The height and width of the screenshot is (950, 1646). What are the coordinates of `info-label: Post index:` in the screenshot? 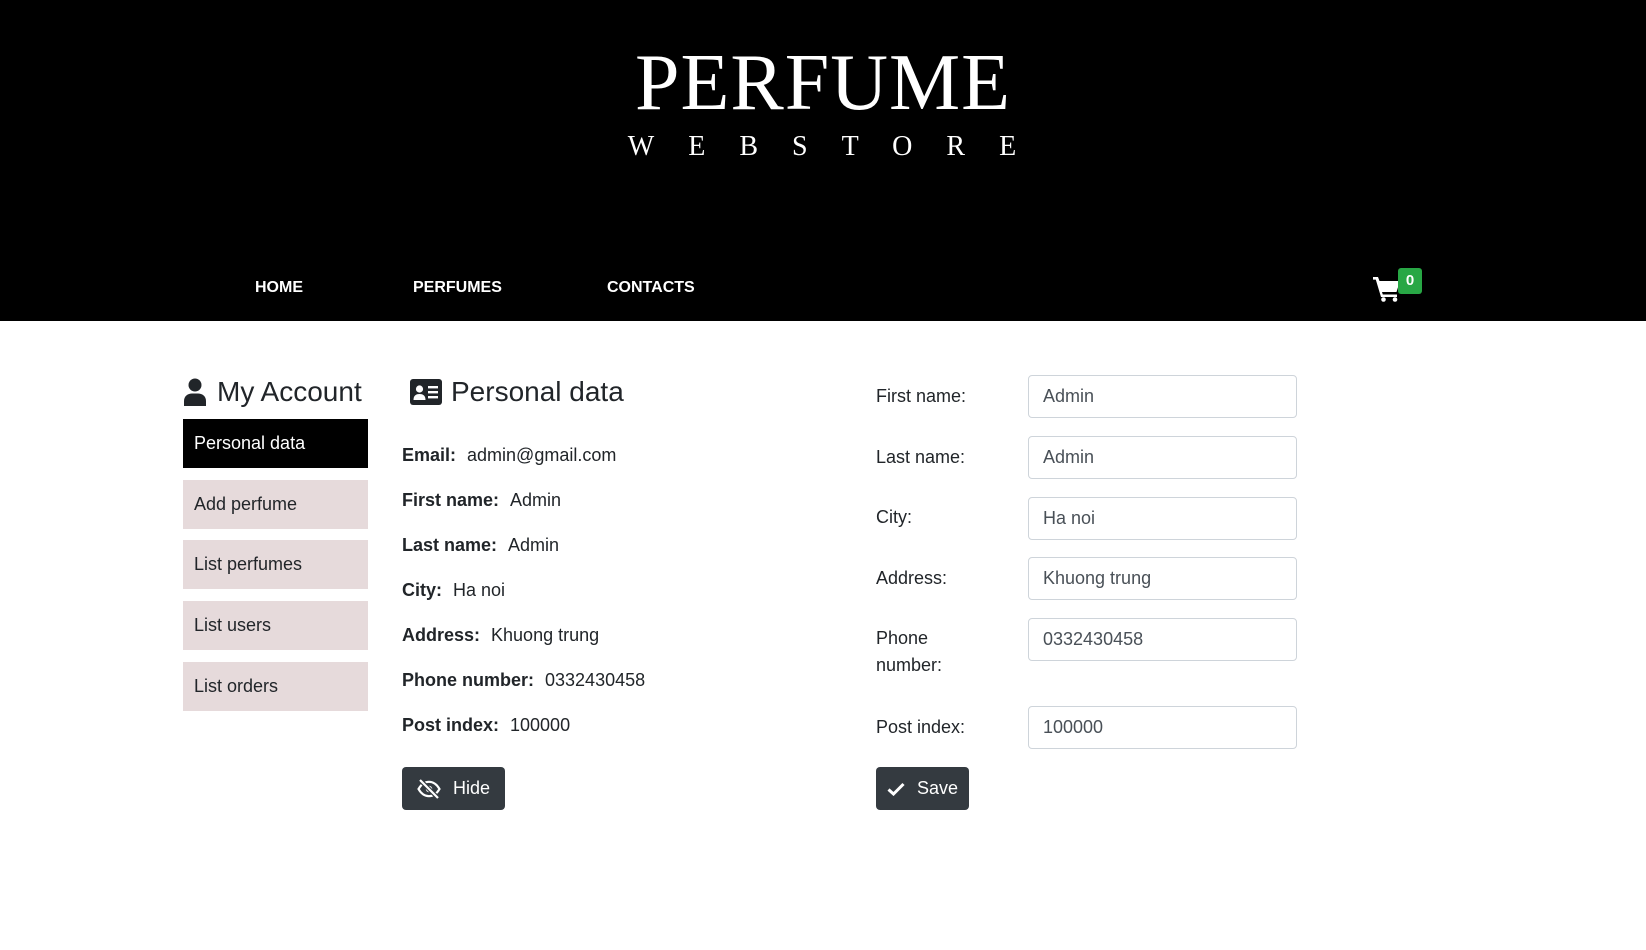 It's located at (451, 725).